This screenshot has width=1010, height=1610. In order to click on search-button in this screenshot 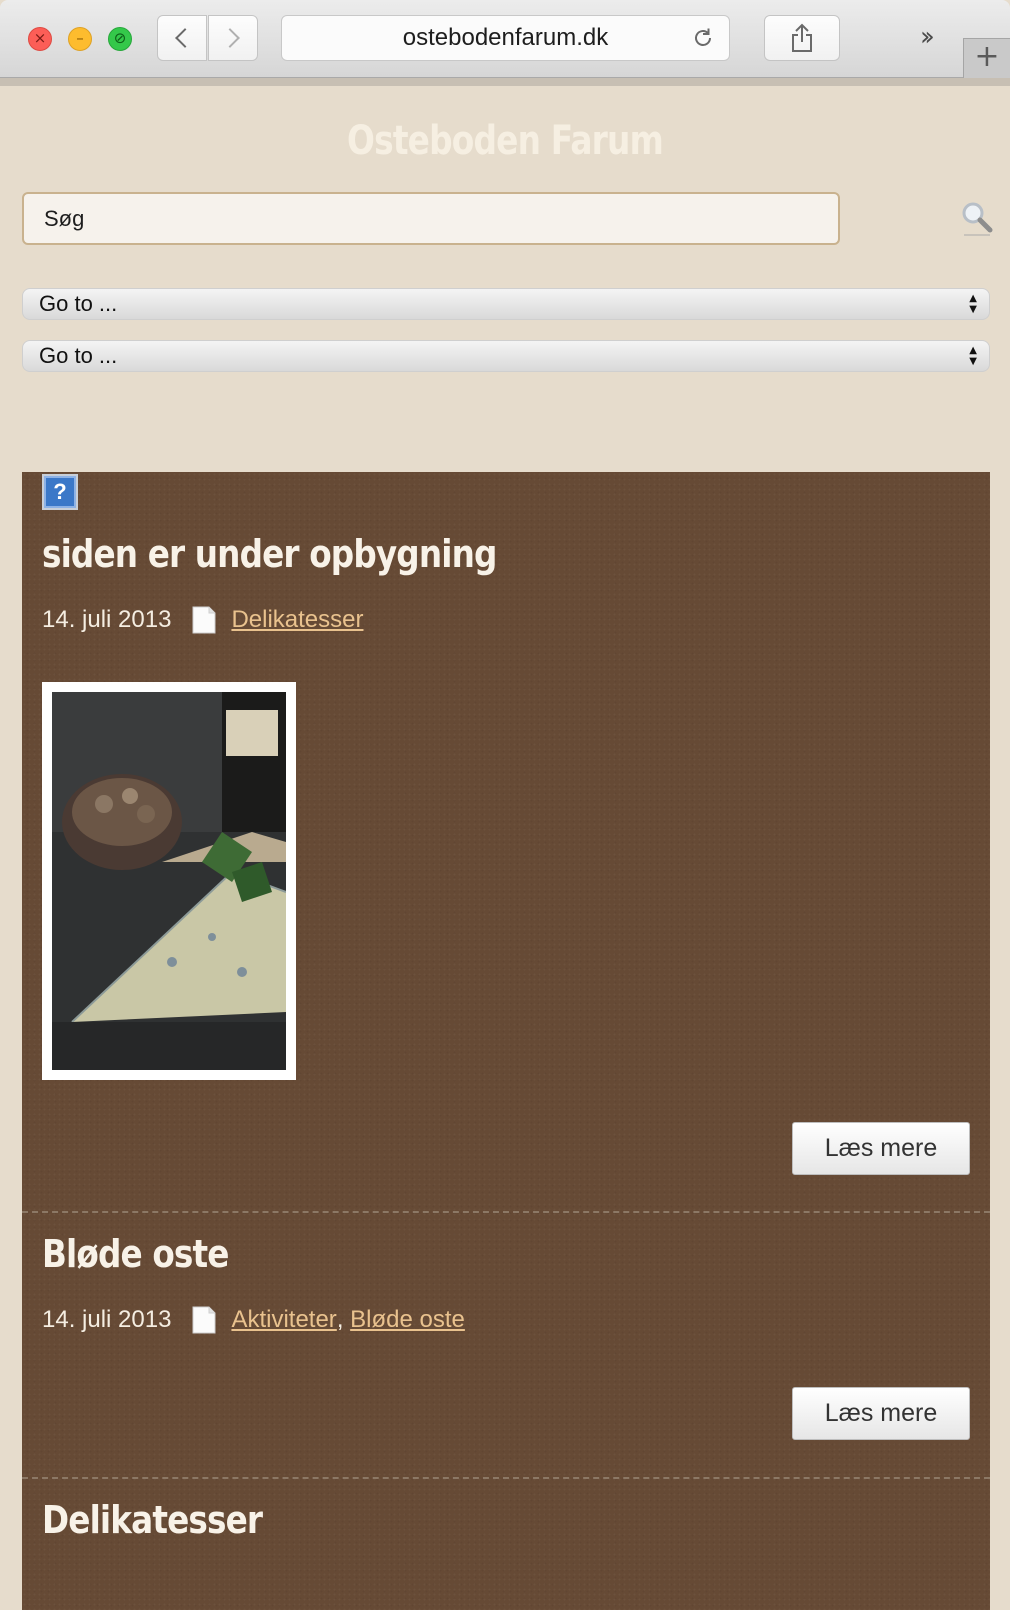, I will do `click(977, 218)`.